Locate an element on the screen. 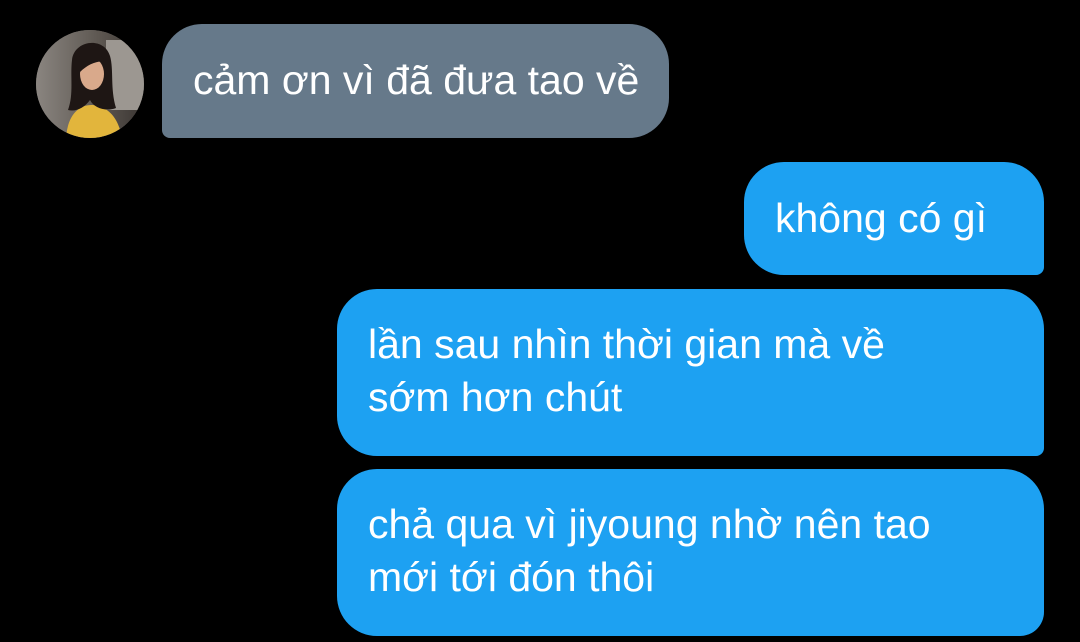 The width and height of the screenshot is (1080, 642). message-text-line: mới tới đón thôi is located at coordinates (511, 577).